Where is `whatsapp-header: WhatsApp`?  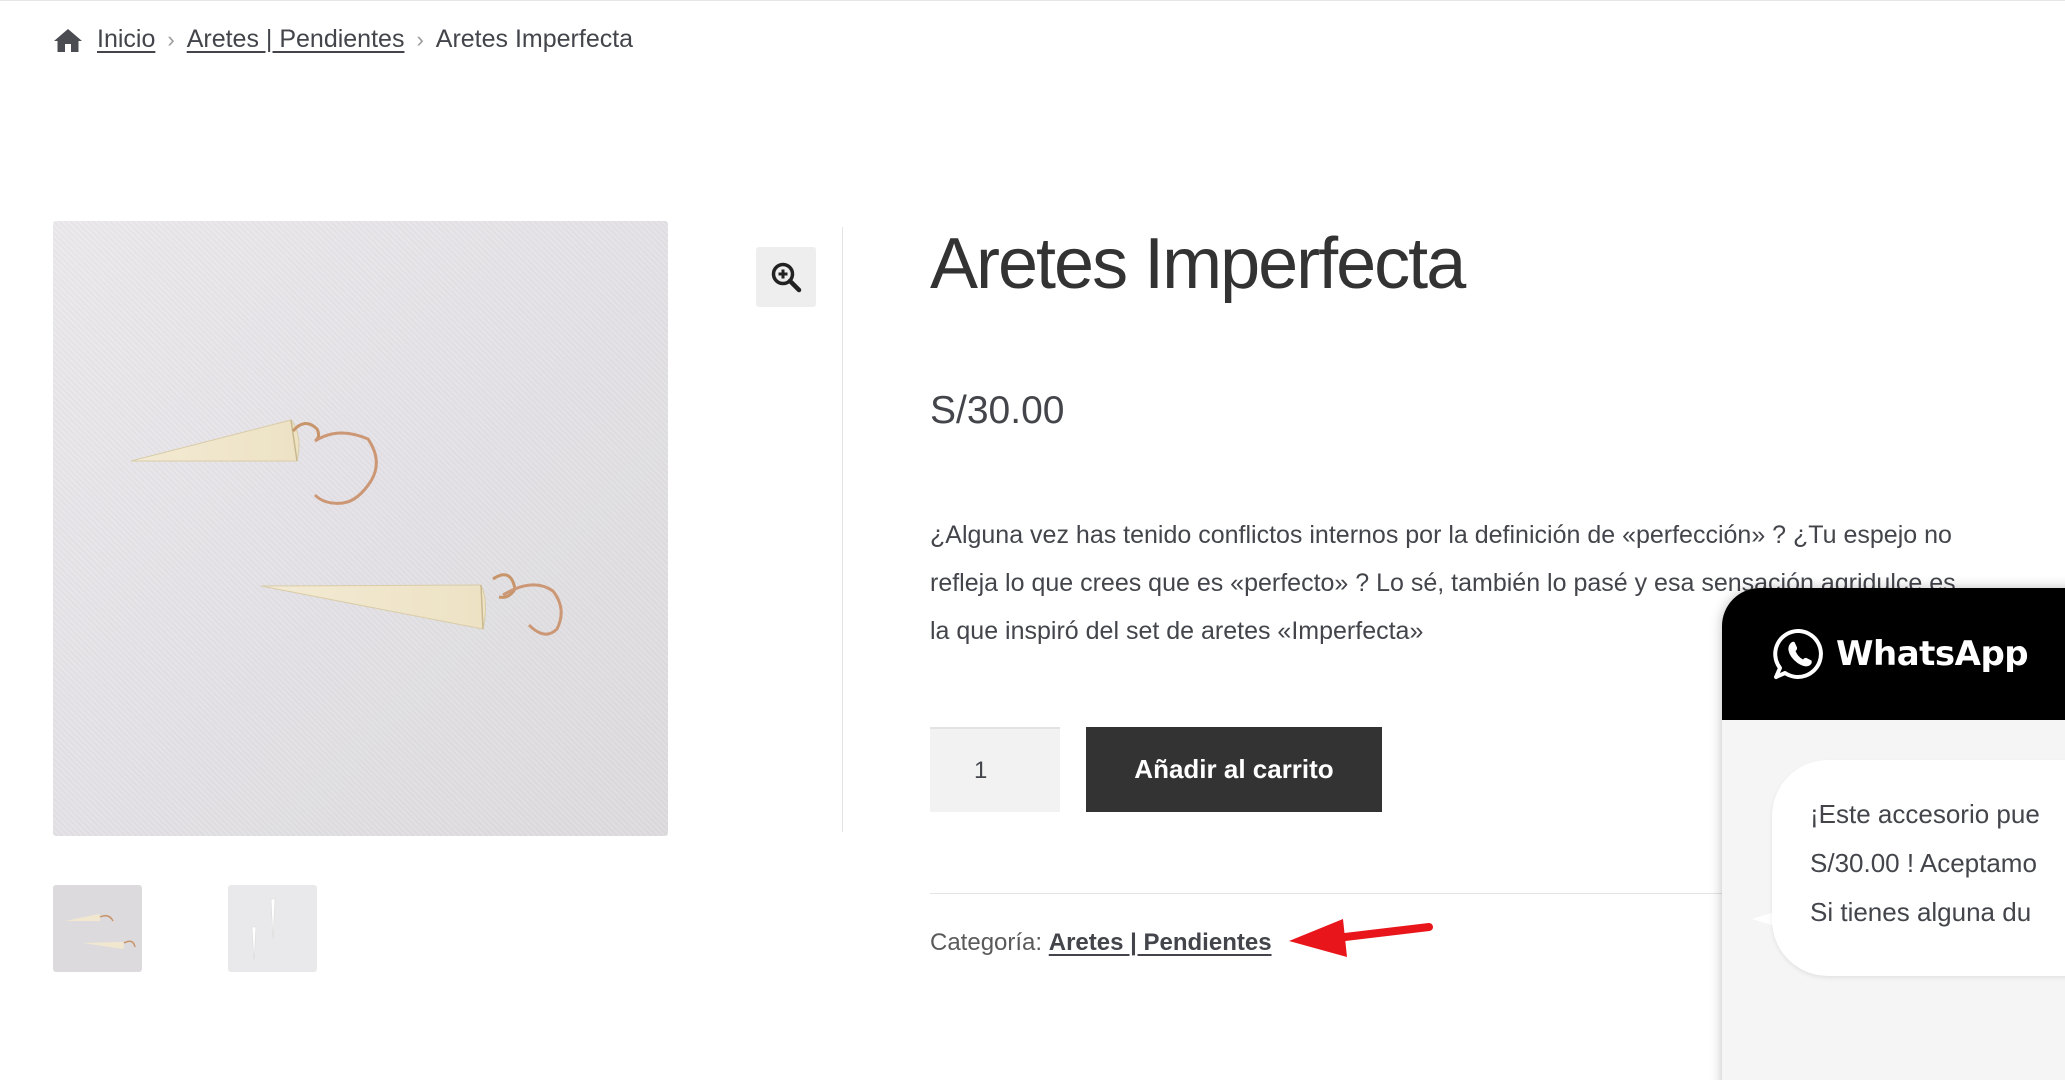 whatsapp-header: WhatsApp is located at coordinates (1893, 654).